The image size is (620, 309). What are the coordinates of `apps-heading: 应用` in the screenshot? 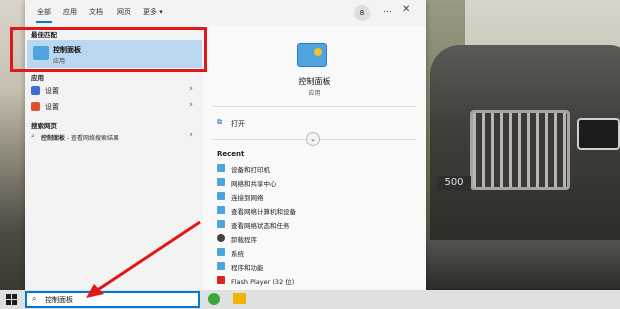 It's located at (37, 78).